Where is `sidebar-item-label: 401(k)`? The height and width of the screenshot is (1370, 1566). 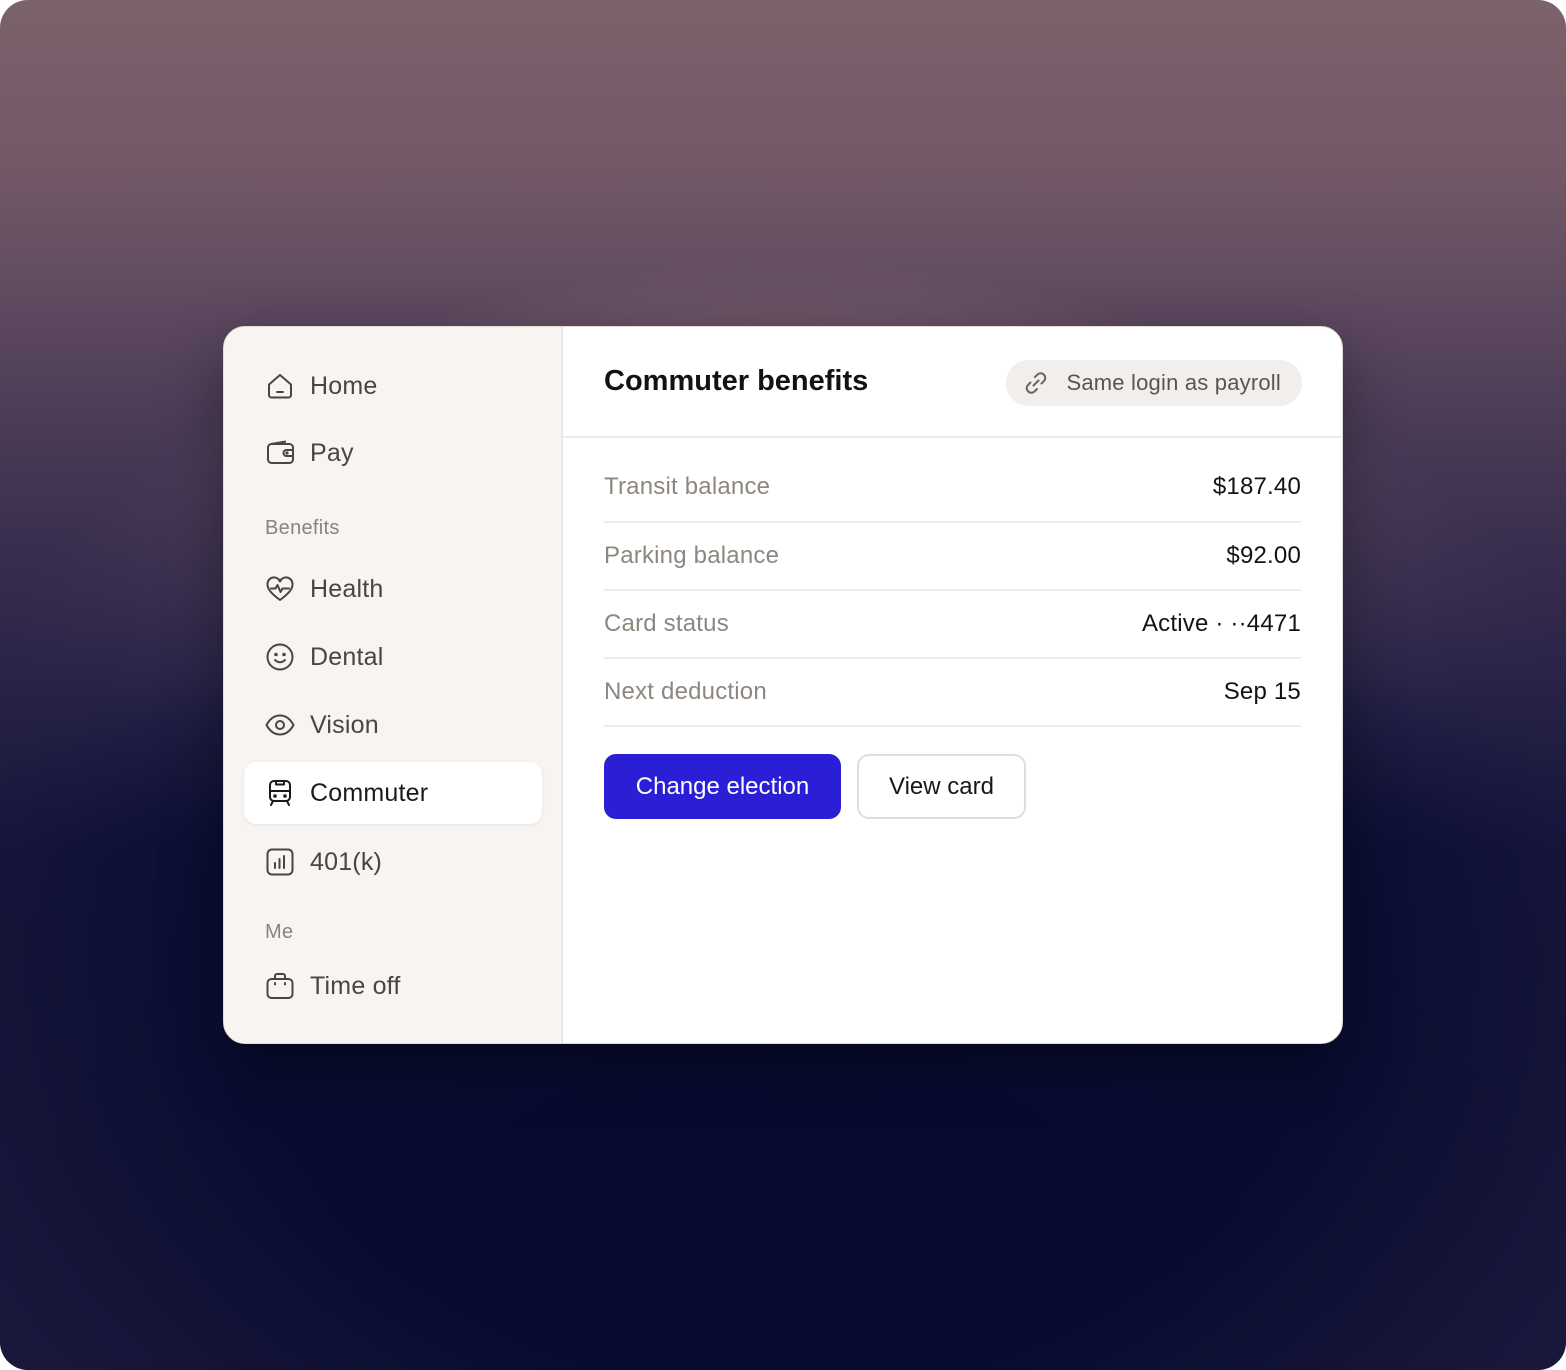 sidebar-item-label: 401(k) is located at coordinates (346, 861).